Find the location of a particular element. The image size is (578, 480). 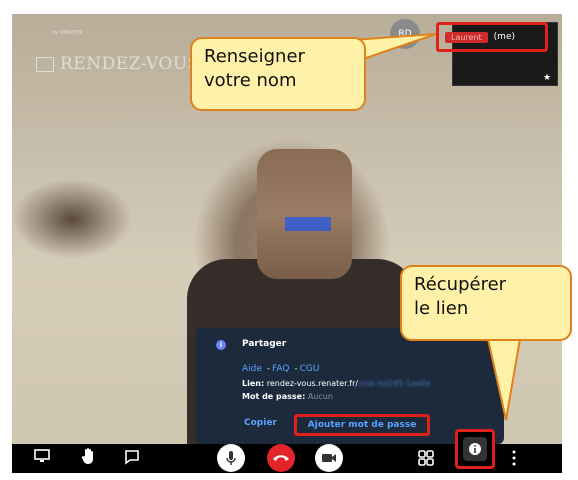

callout-link: Récupérer le lien is located at coordinates (486, 303).